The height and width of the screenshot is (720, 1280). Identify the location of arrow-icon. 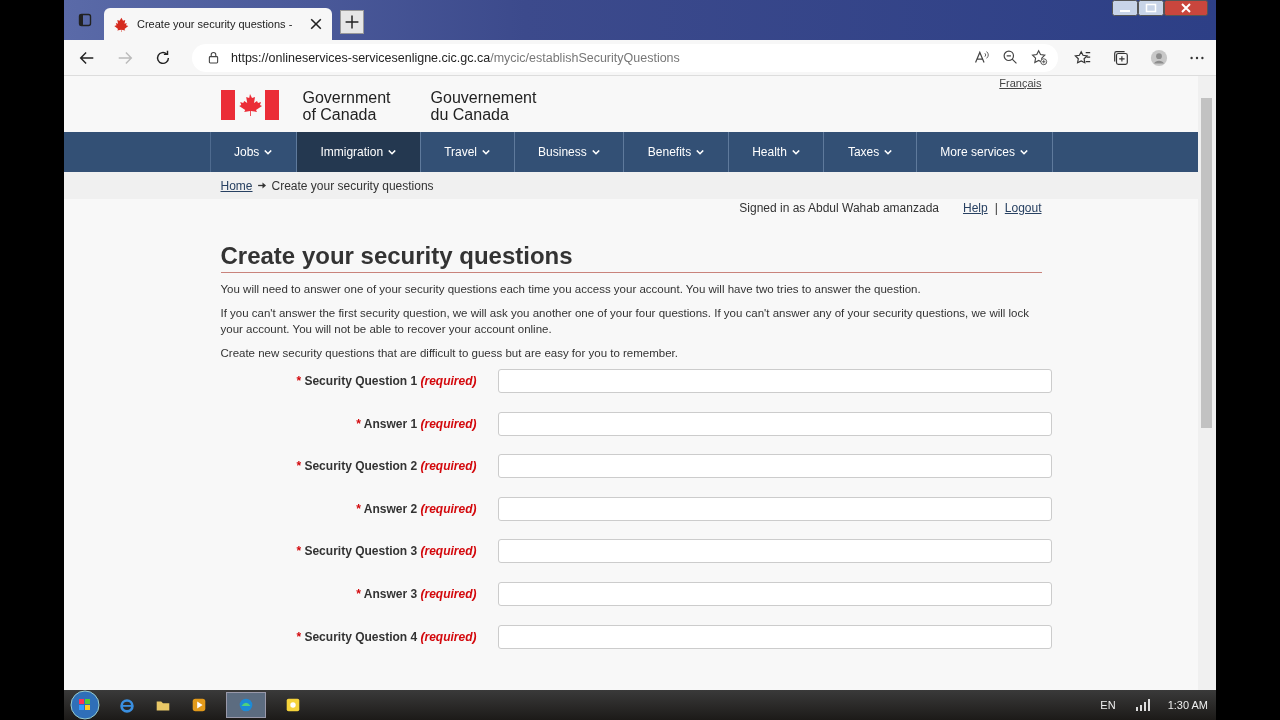
(262, 185).